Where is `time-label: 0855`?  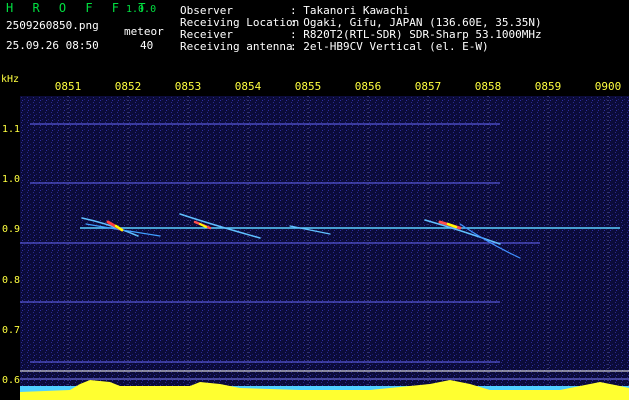
time-label: 0855 is located at coordinates (308, 86).